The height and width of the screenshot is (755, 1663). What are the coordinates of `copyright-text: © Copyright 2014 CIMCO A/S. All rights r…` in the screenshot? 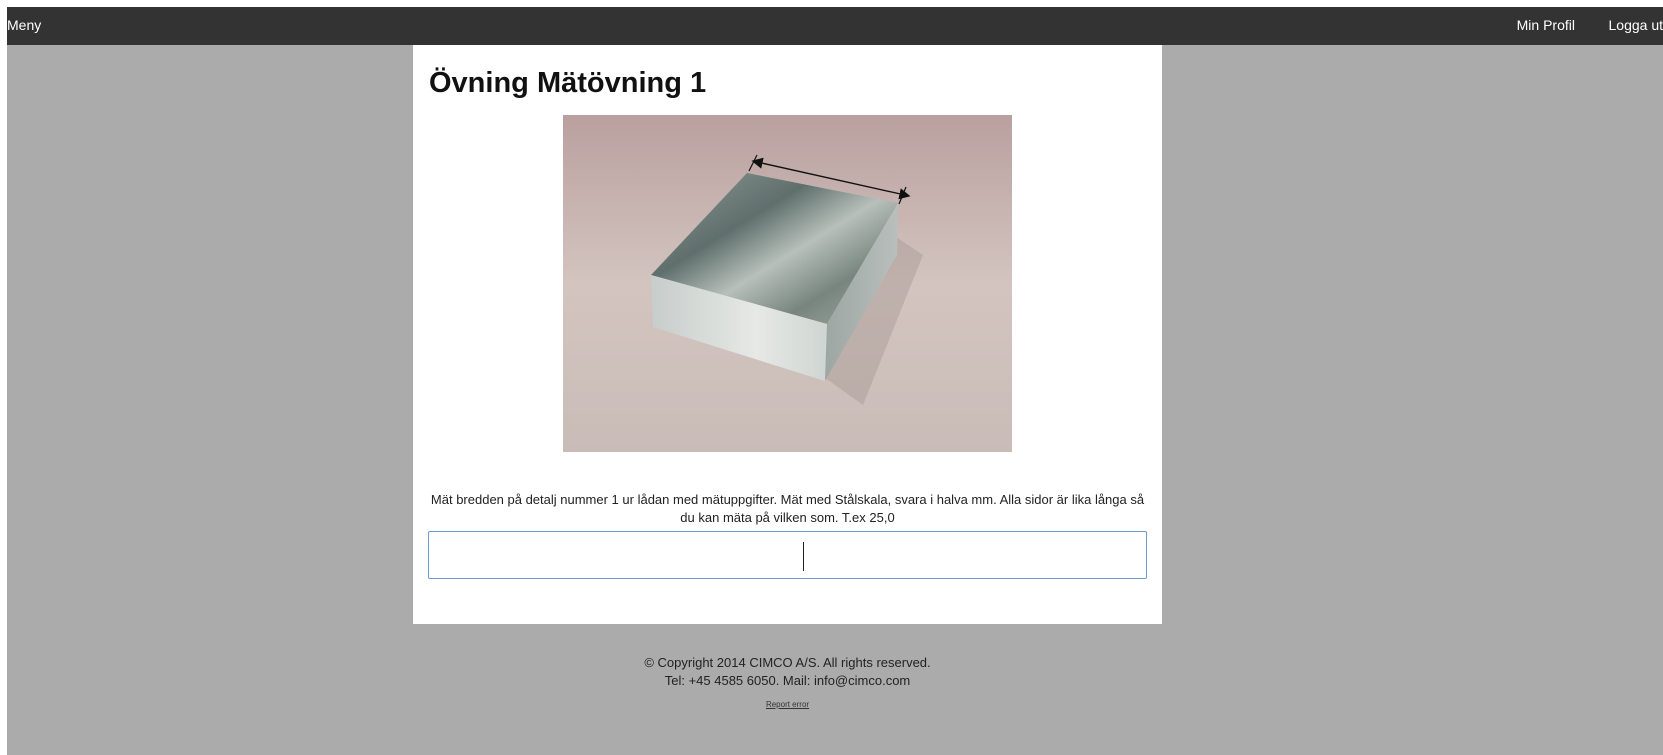 It's located at (787, 662).